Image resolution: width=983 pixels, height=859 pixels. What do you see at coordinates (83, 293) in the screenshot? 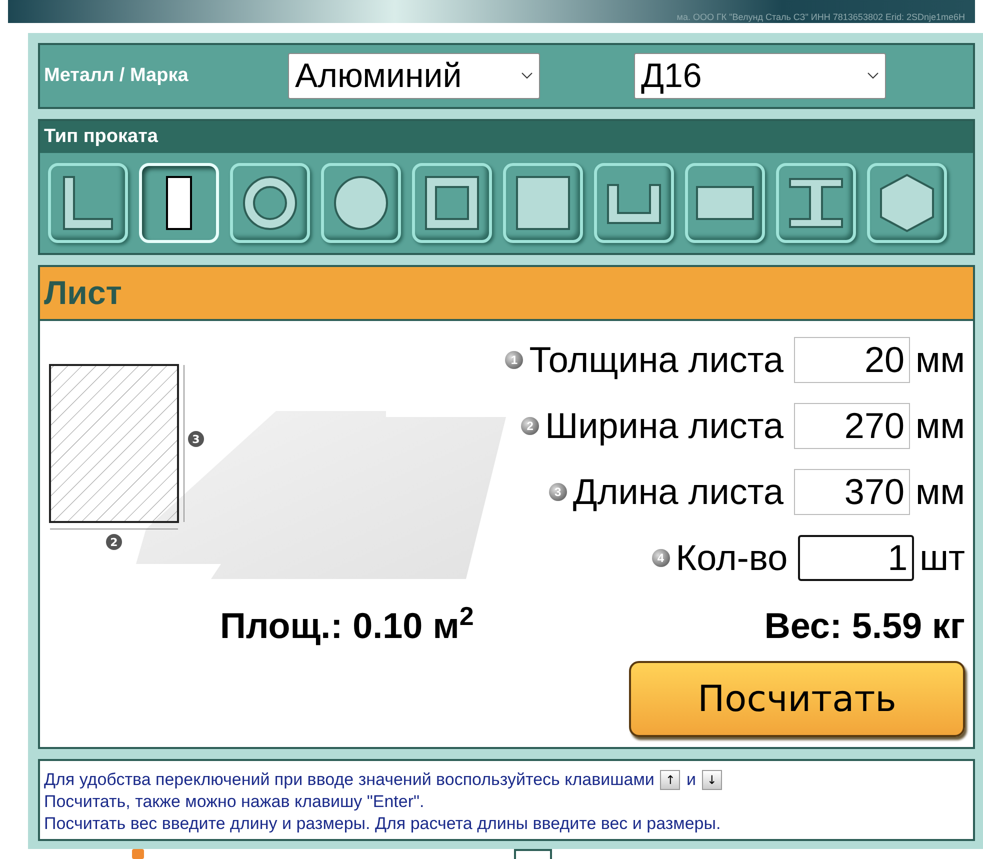
I see `sheet-title: Лист` at bounding box center [83, 293].